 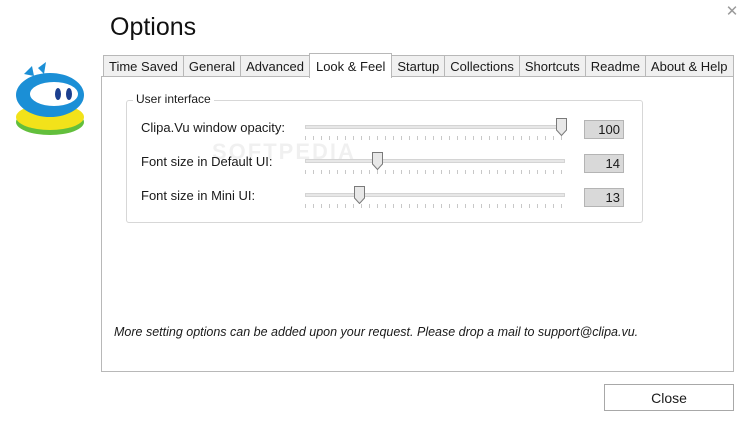 What do you see at coordinates (213, 127) in the screenshot?
I see `opacity-label: Clipa.Vu window opacity:` at bounding box center [213, 127].